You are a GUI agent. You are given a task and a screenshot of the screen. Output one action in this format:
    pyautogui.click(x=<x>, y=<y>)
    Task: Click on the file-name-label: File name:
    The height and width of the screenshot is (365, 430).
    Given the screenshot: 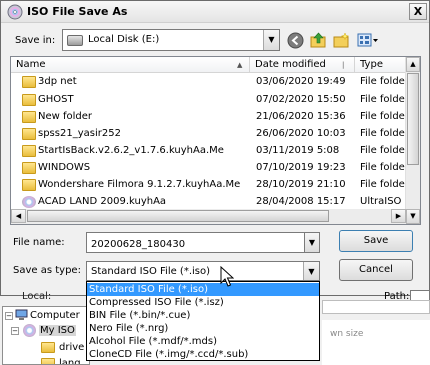 What is the action you would take?
    pyautogui.click(x=39, y=242)
    